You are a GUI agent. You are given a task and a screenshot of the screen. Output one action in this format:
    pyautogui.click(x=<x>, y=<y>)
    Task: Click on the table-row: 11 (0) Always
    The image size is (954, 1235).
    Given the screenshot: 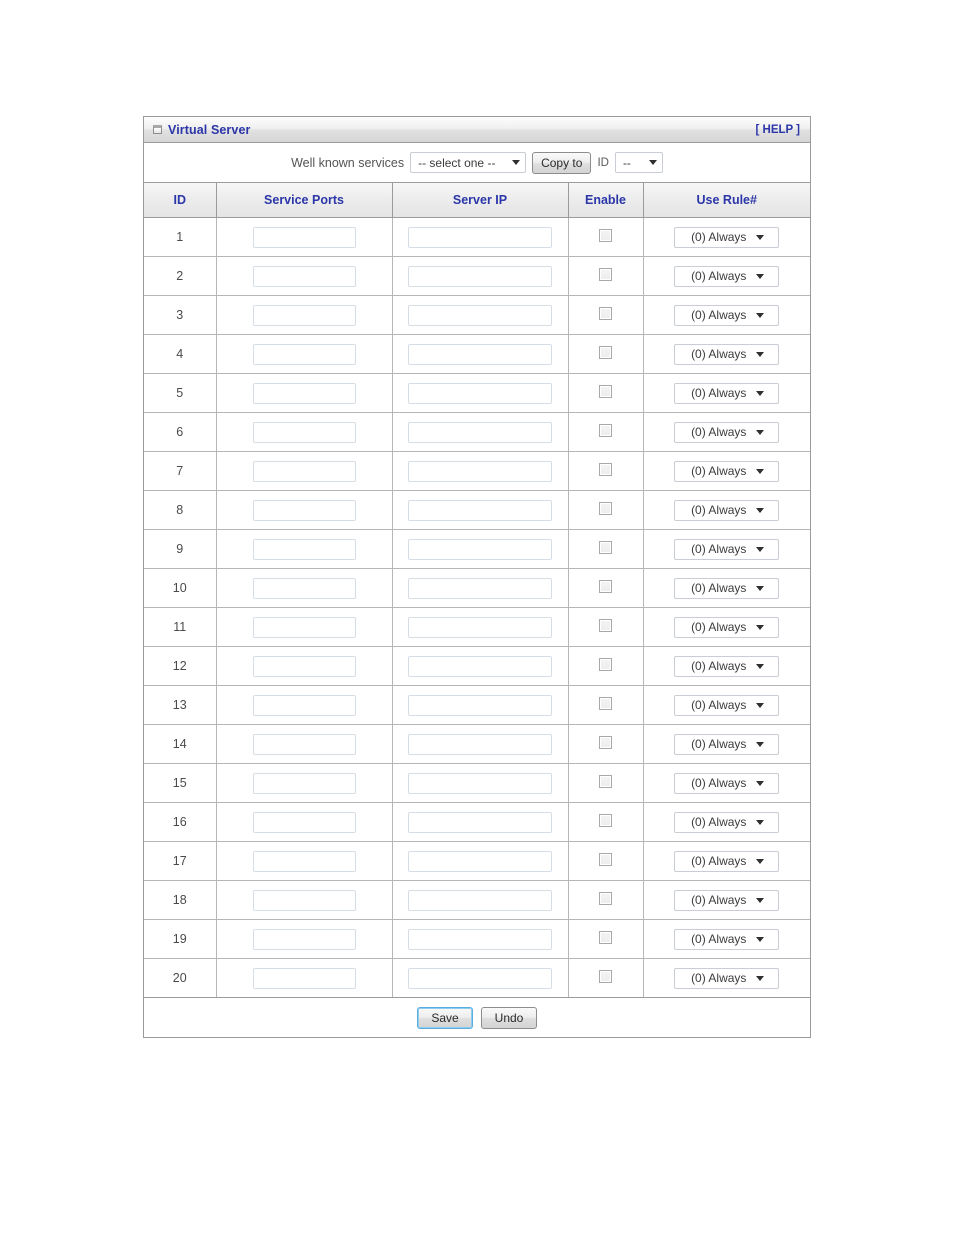 What is the action you would take?
    pyautogui.click(x=477, y=627)
    